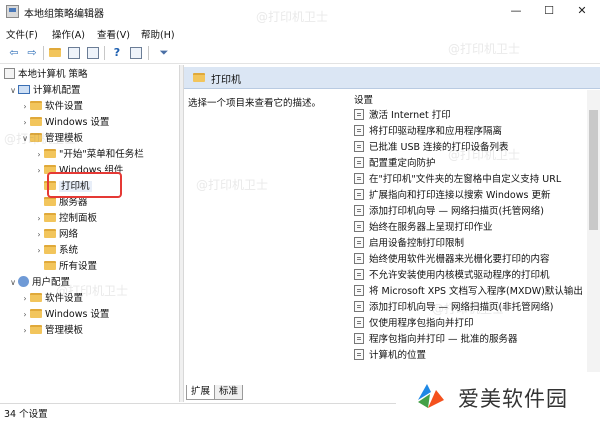 This screenshot has height=421, width=600. What do you see at coordinates (443, 339) in the screenshot?
I see `setting-label: 程序包指向并打印 — 批准的服务器` at bounding box center [443, 339].